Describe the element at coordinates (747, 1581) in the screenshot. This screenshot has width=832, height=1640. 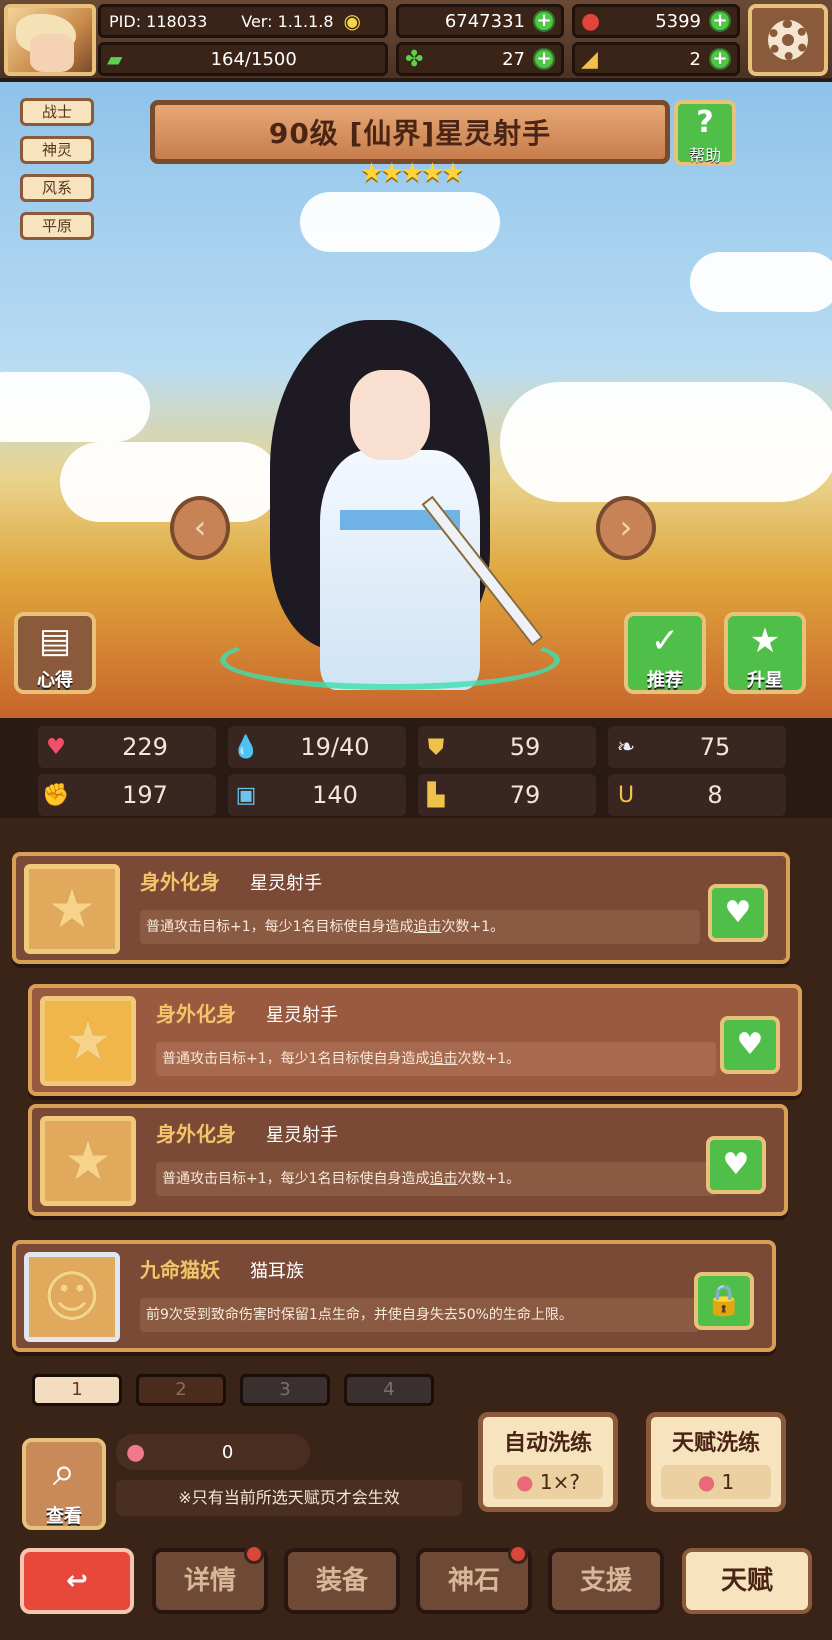
I see `nav-talent: 天赋` at that location.